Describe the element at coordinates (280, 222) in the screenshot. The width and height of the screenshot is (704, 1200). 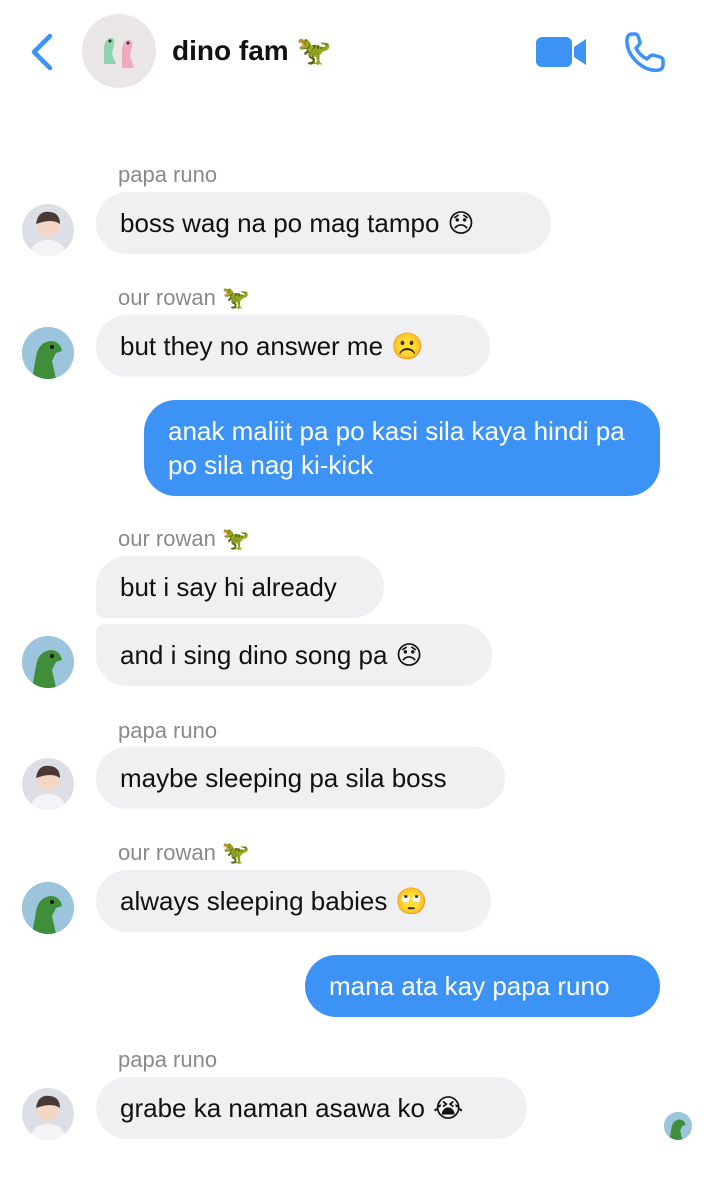
I see `message-text: boss wag na po mag tampo` at that location.